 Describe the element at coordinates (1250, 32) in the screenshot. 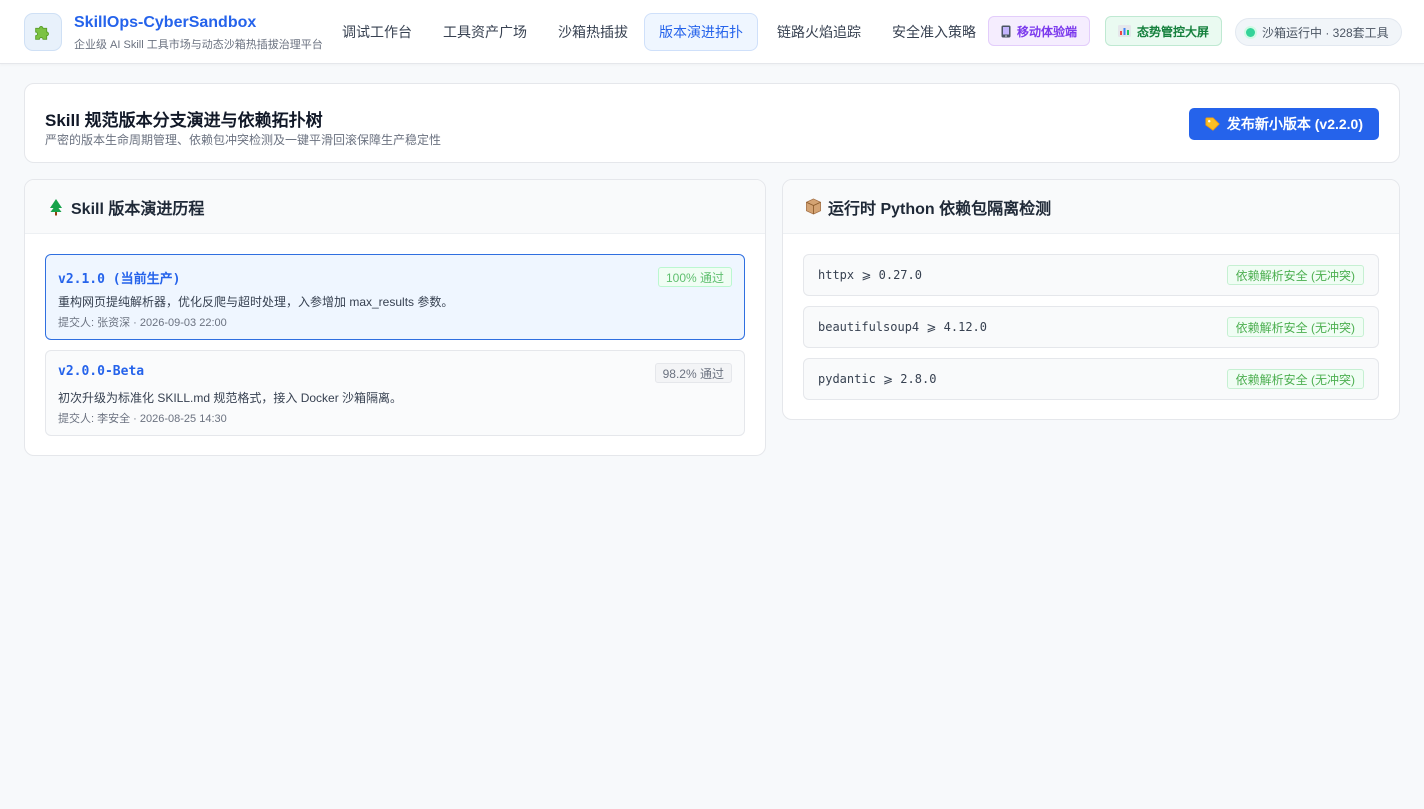

I see `status-dot-icon` at that location.